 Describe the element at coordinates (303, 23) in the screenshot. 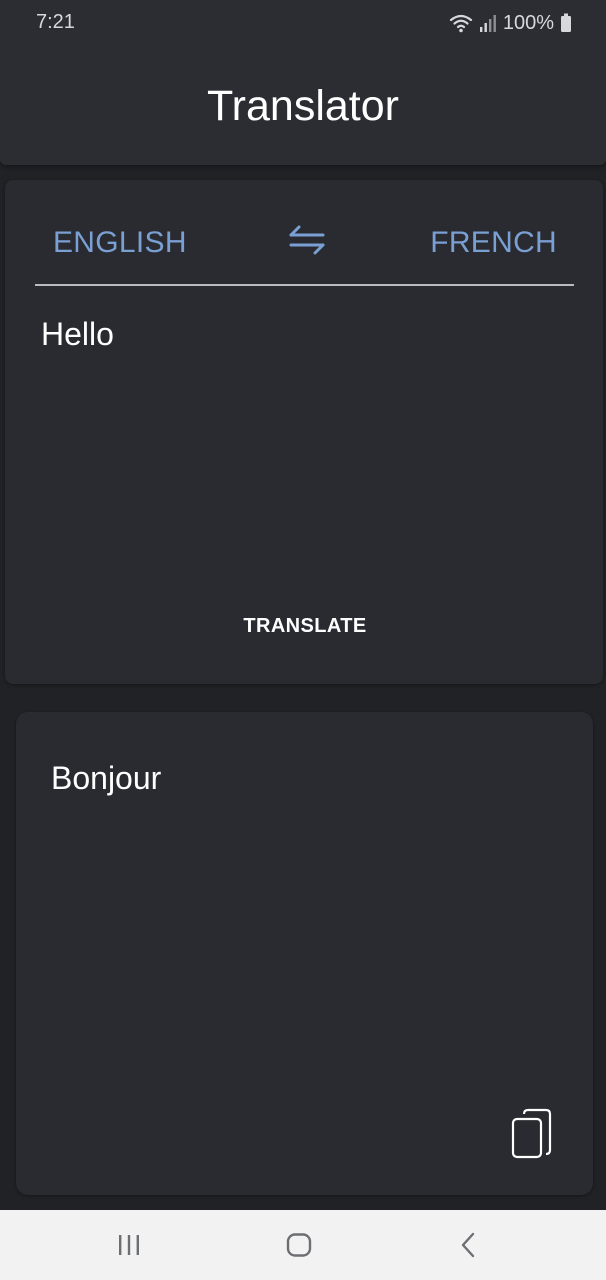

I see `status-bar: 7:21 100%` at that location.